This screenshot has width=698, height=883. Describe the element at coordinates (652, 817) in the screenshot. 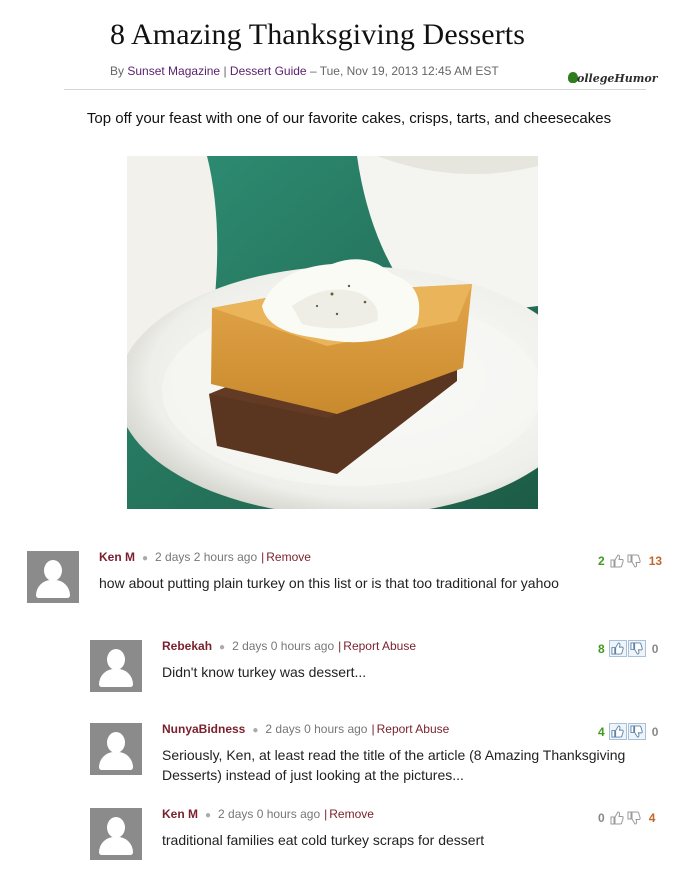

I see `thumbs-down-count: 4` at that location.